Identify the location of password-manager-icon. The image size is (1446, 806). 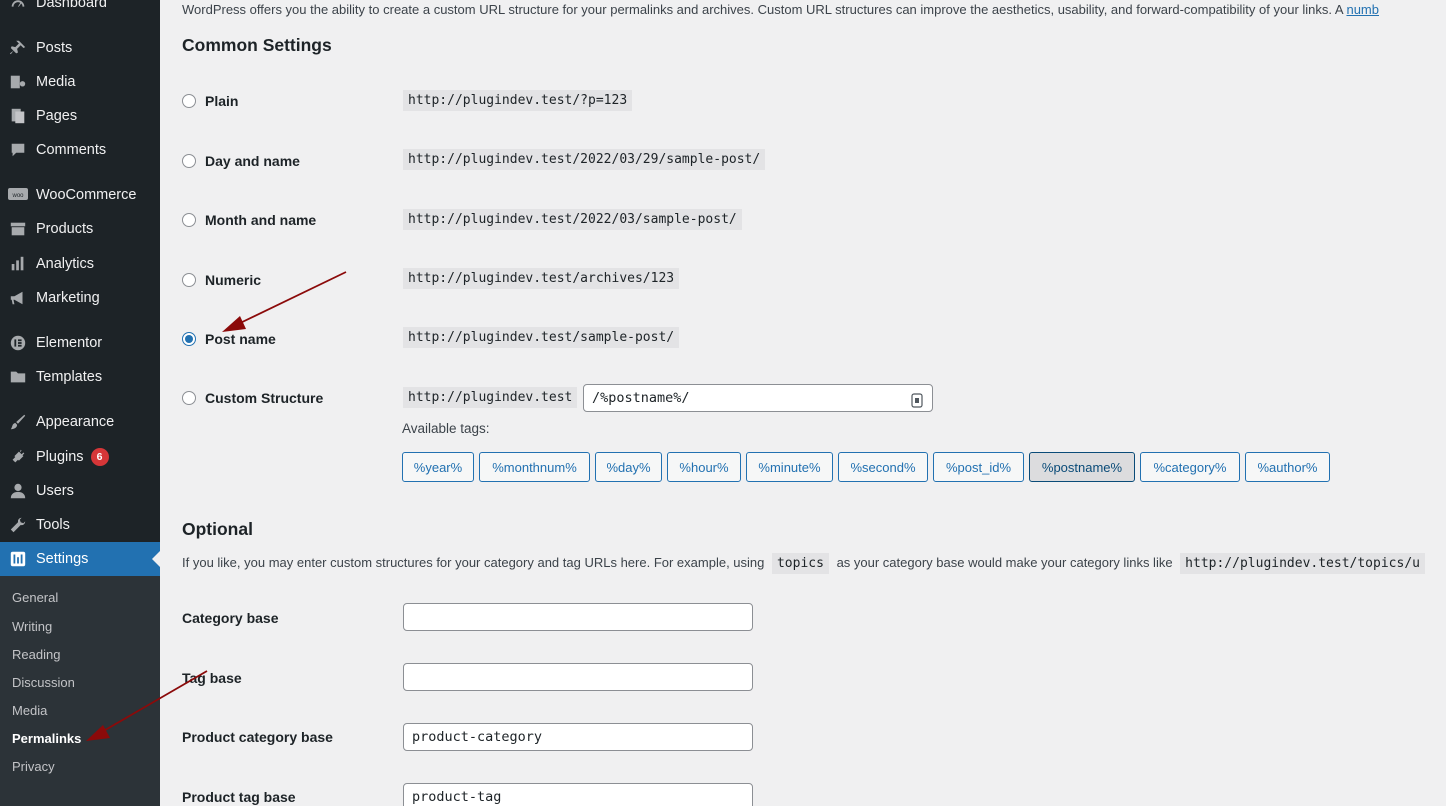
(917, 404).